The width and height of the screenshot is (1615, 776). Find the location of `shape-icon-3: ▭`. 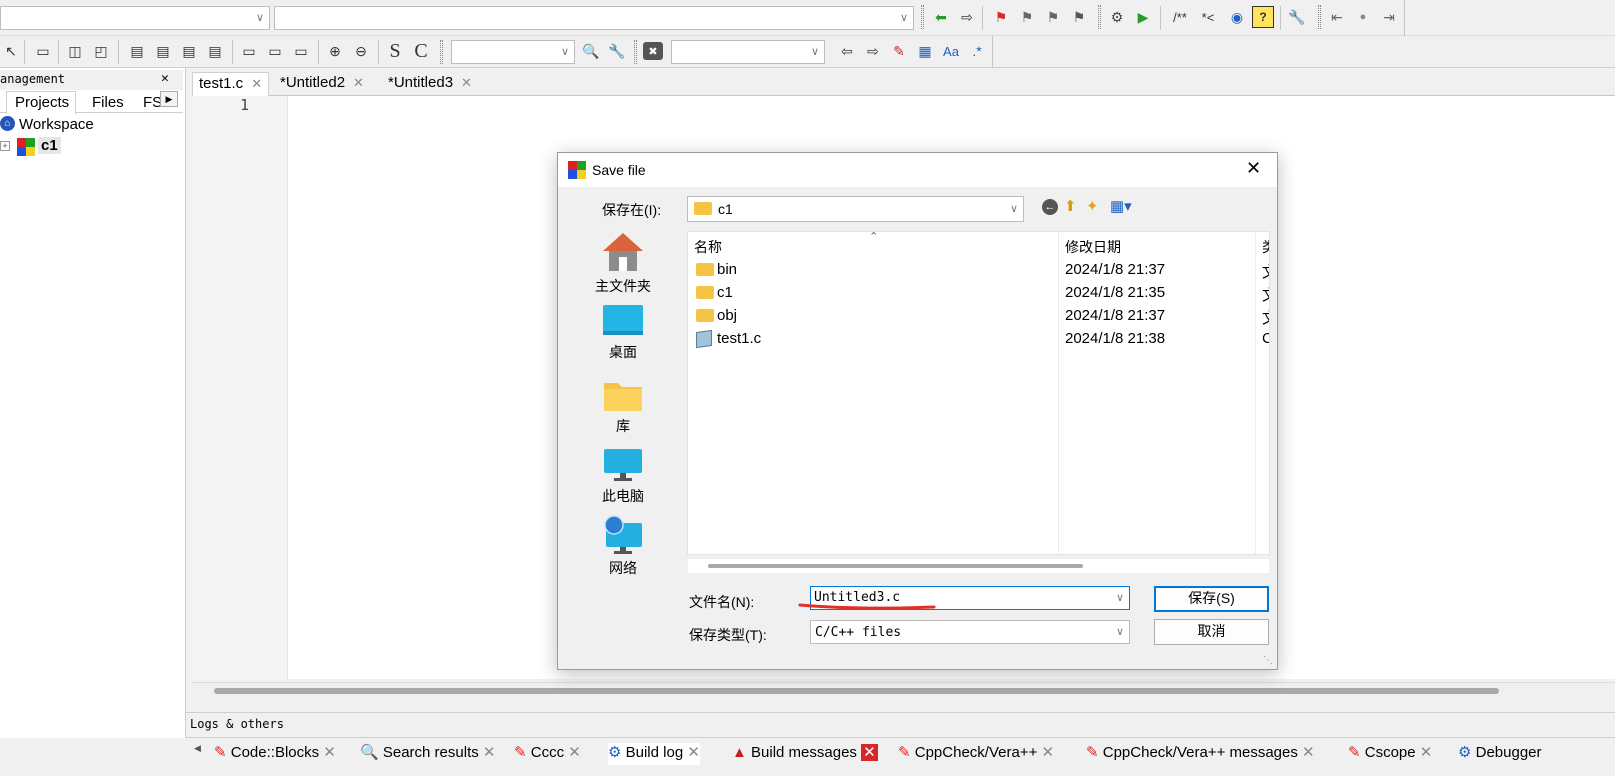

shape-icon-3: ▭ is located at coordinates (301, 51).